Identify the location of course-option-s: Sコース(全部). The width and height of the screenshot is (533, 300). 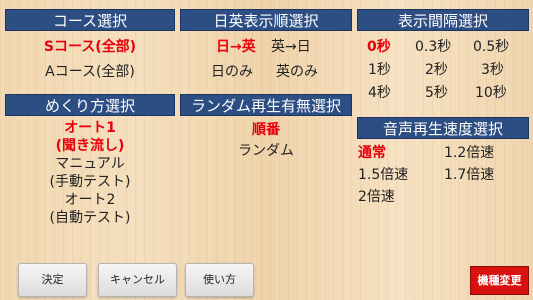
(90, 46).